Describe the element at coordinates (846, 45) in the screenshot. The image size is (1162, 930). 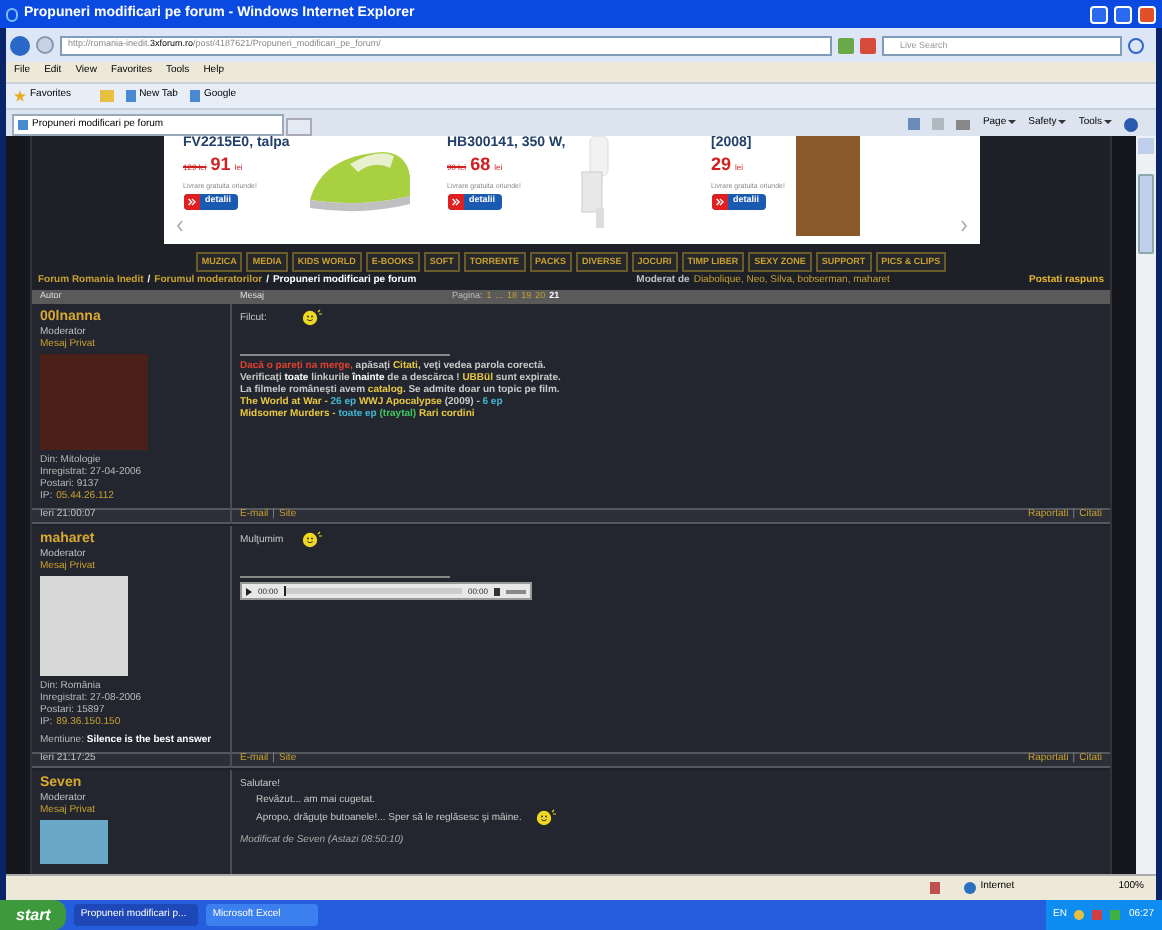
I see `refresh-button` at that location.